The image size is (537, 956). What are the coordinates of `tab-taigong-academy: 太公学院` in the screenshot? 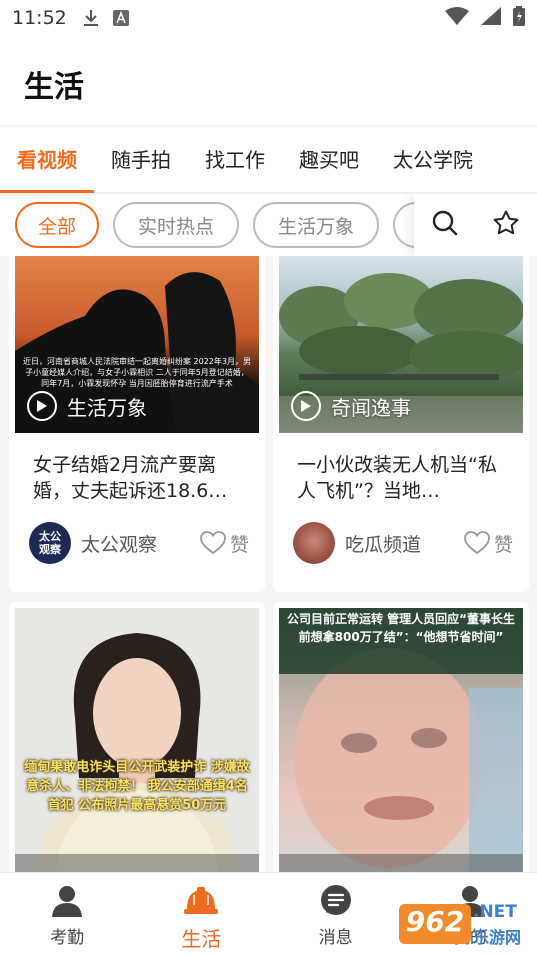 It's located at (433, 160).